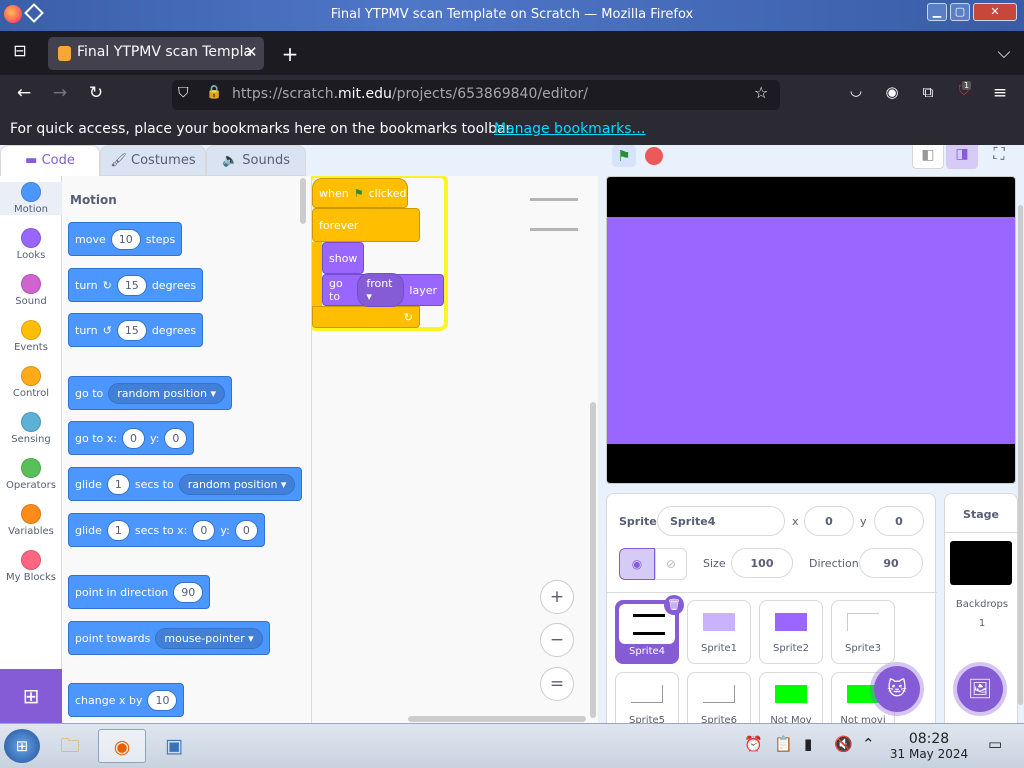 Image resolution: width=1024 pixels, height=768 pixels. I want to click on block-point-towards: point towards mouse-pointer ▾, so click(169, 638).